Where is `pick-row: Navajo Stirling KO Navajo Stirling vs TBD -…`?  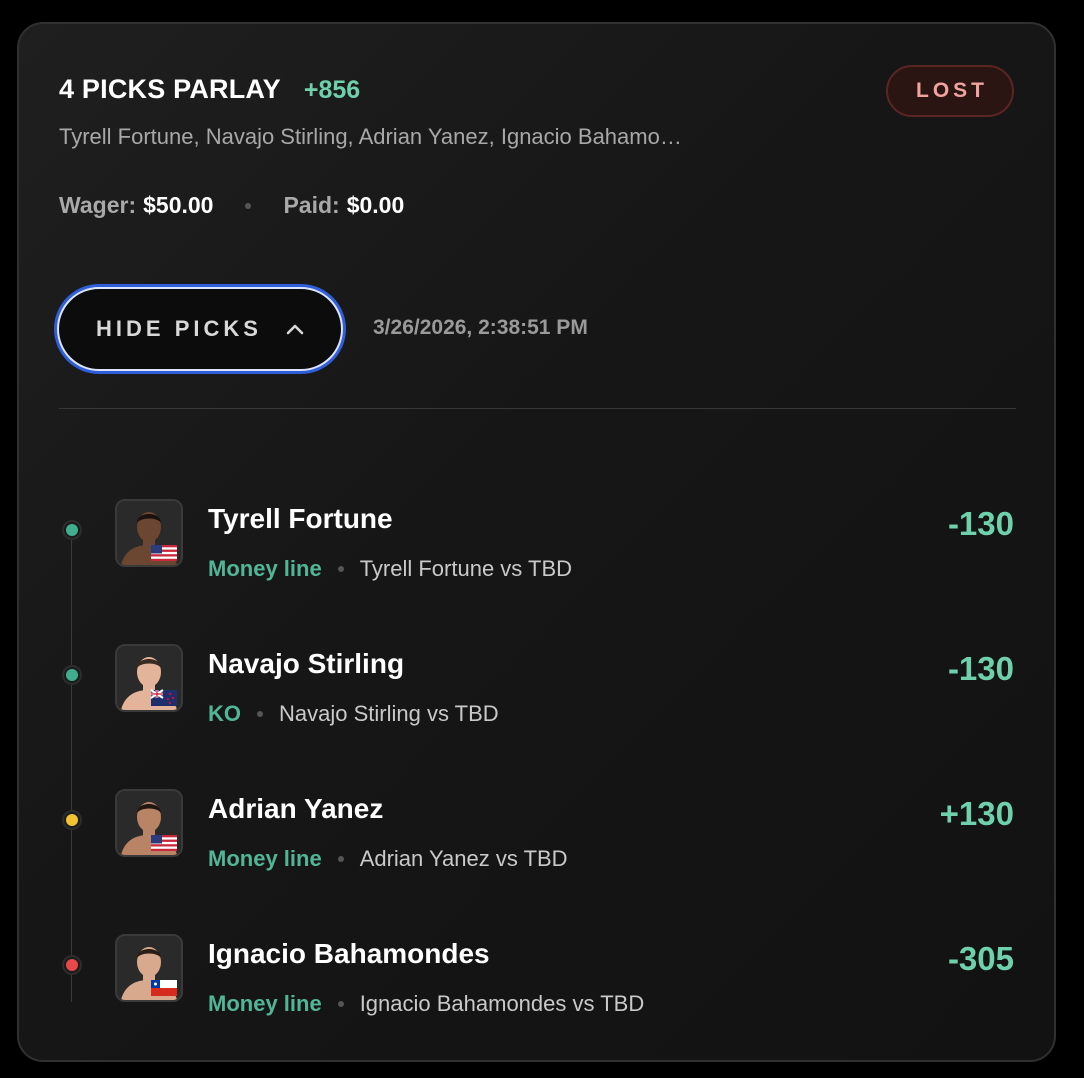 pick-row: Navajo Stirling KO Navajo Stirling vs TBD -… is located at coordinates (536, 704).